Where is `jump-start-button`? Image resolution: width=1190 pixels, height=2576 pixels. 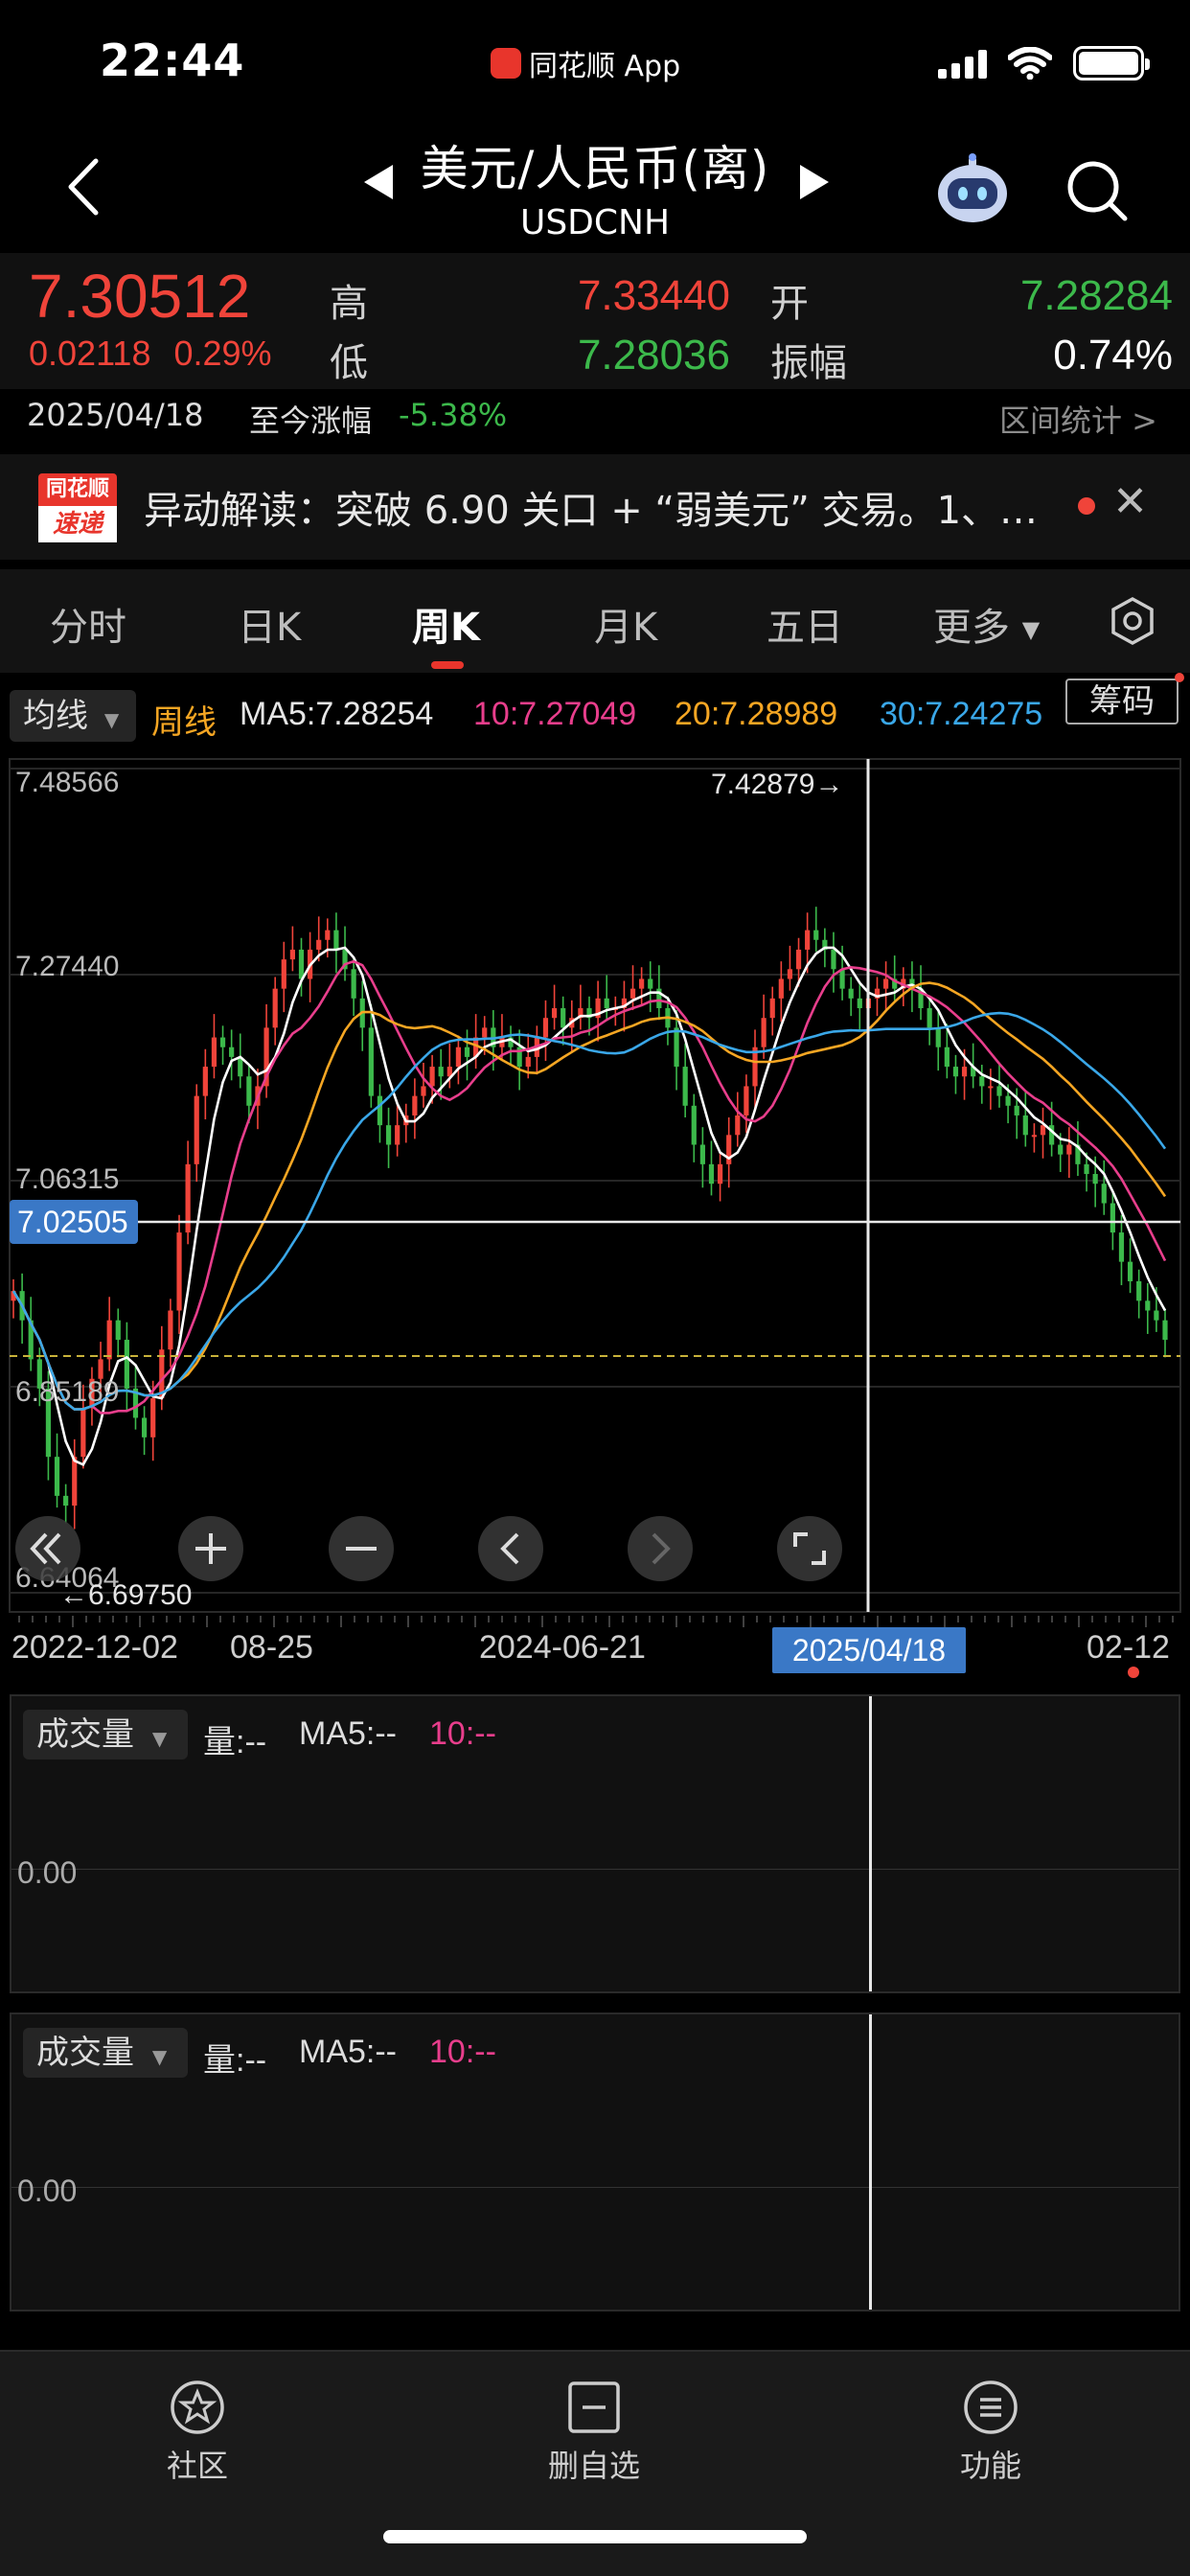
jump-start-button is located at coordinates (48, 1548).